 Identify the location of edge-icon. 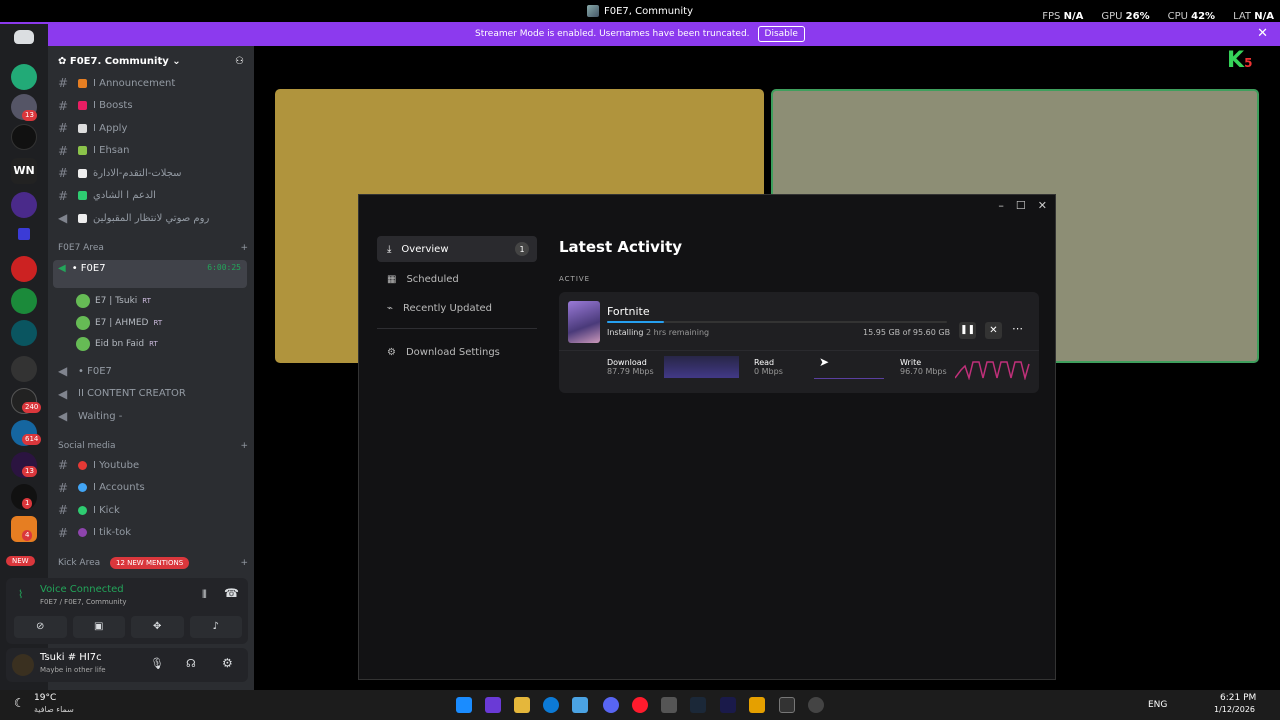
(551, 705).